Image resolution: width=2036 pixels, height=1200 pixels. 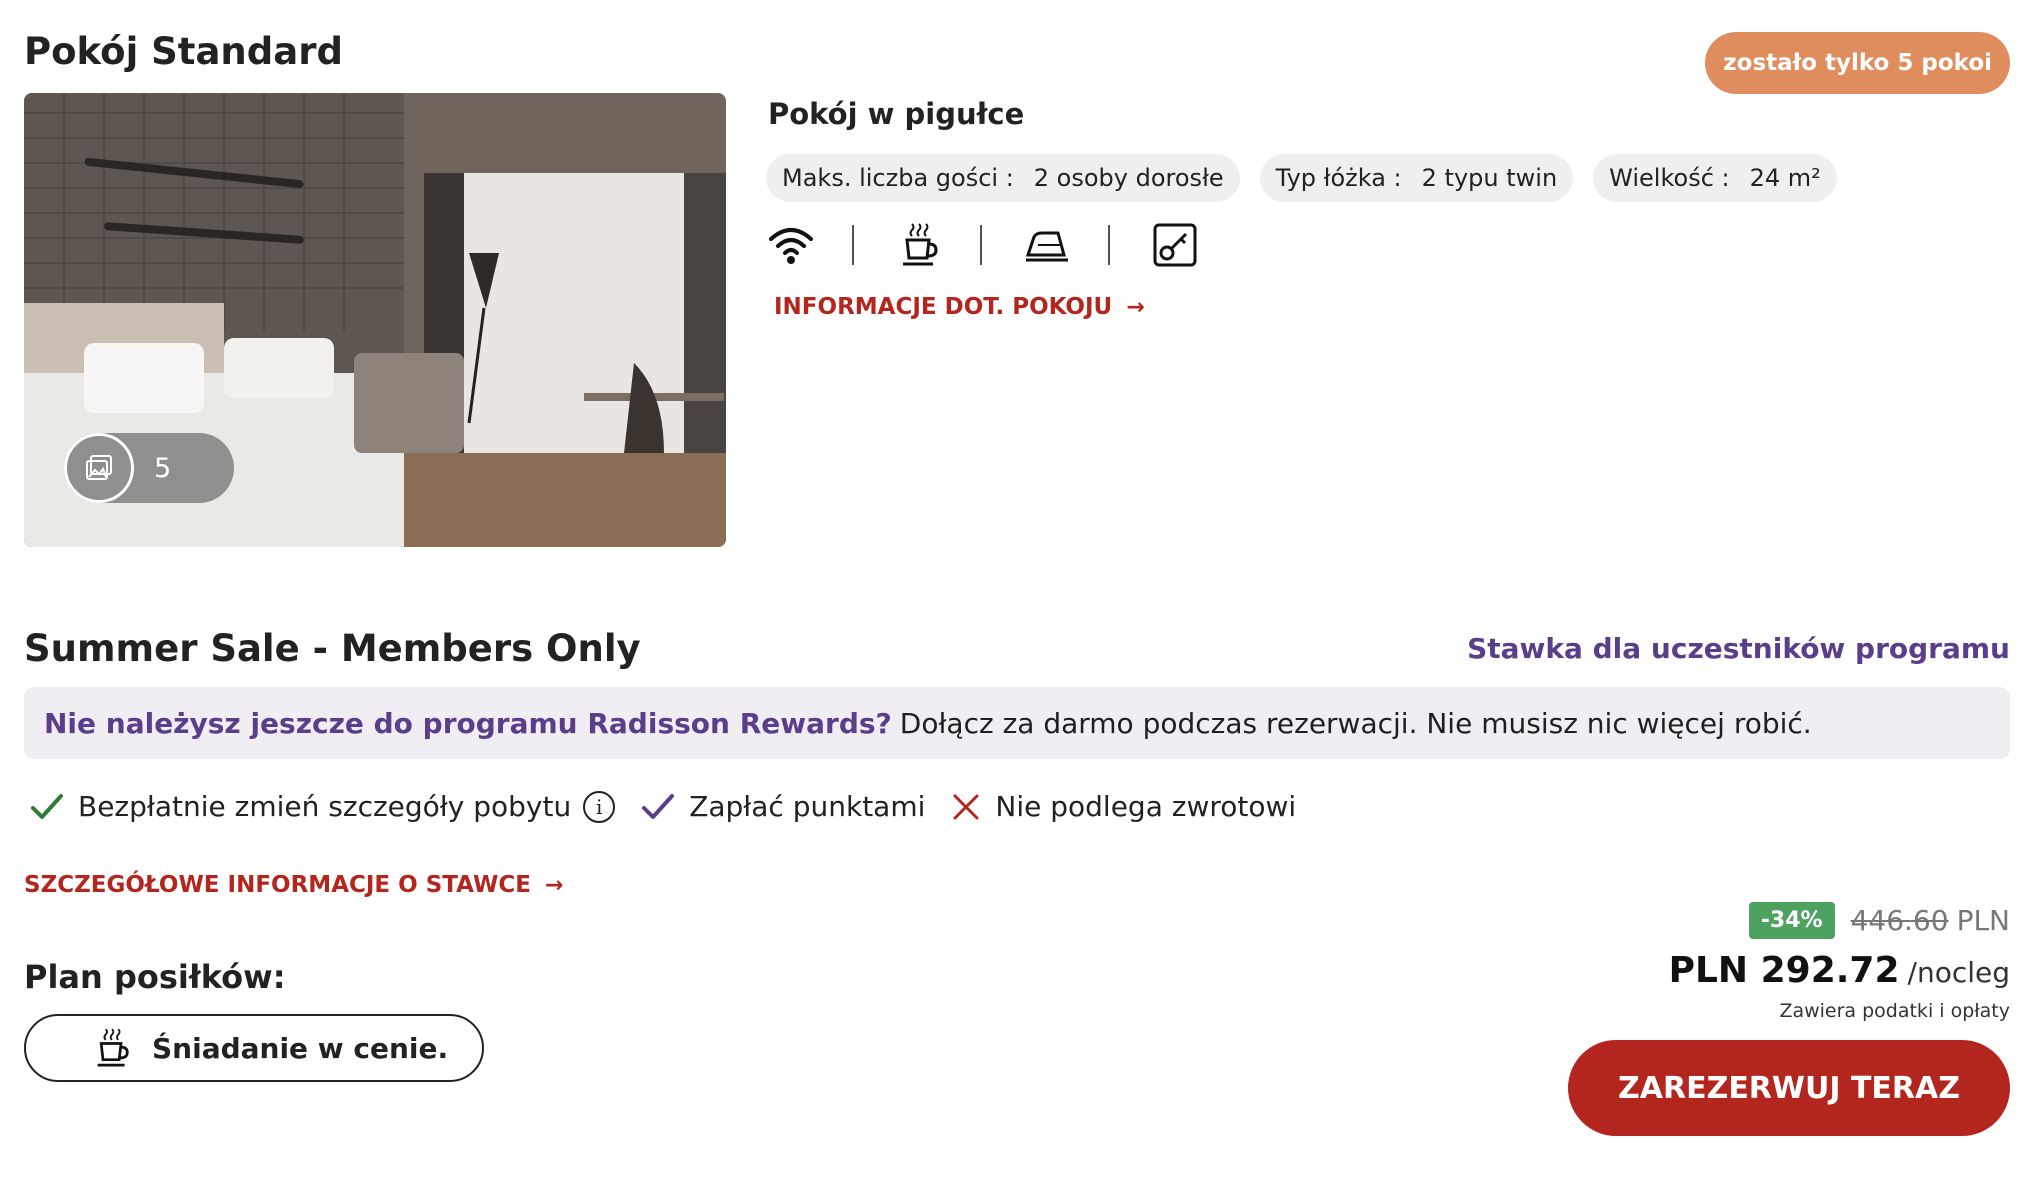 I want to click on chip-label: Typ łóżka :, so click(x=1338, y=178).